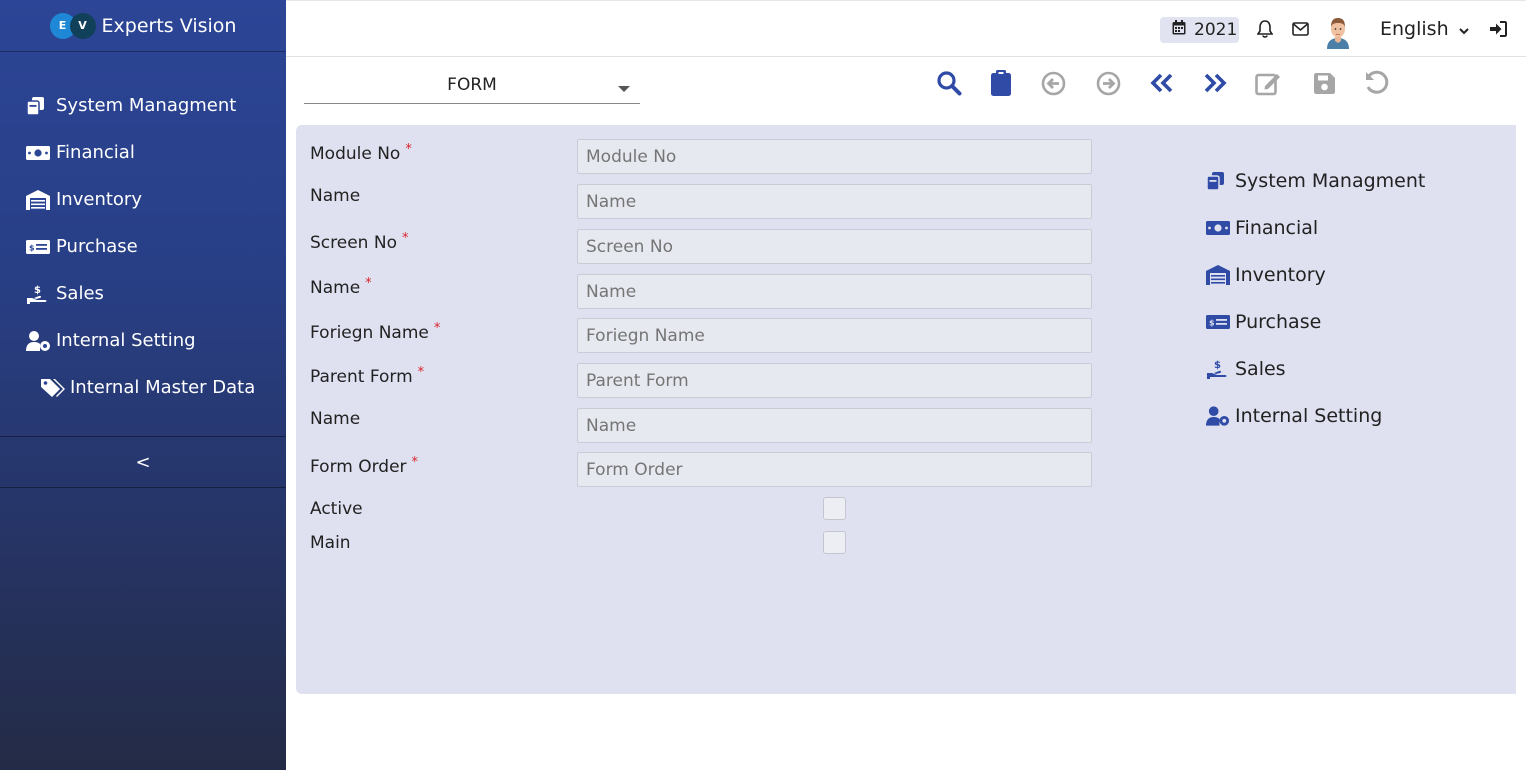 The width and height of the screenshot is (1526, 770). I want to click on sign-in-icon, so click(1498, 29).